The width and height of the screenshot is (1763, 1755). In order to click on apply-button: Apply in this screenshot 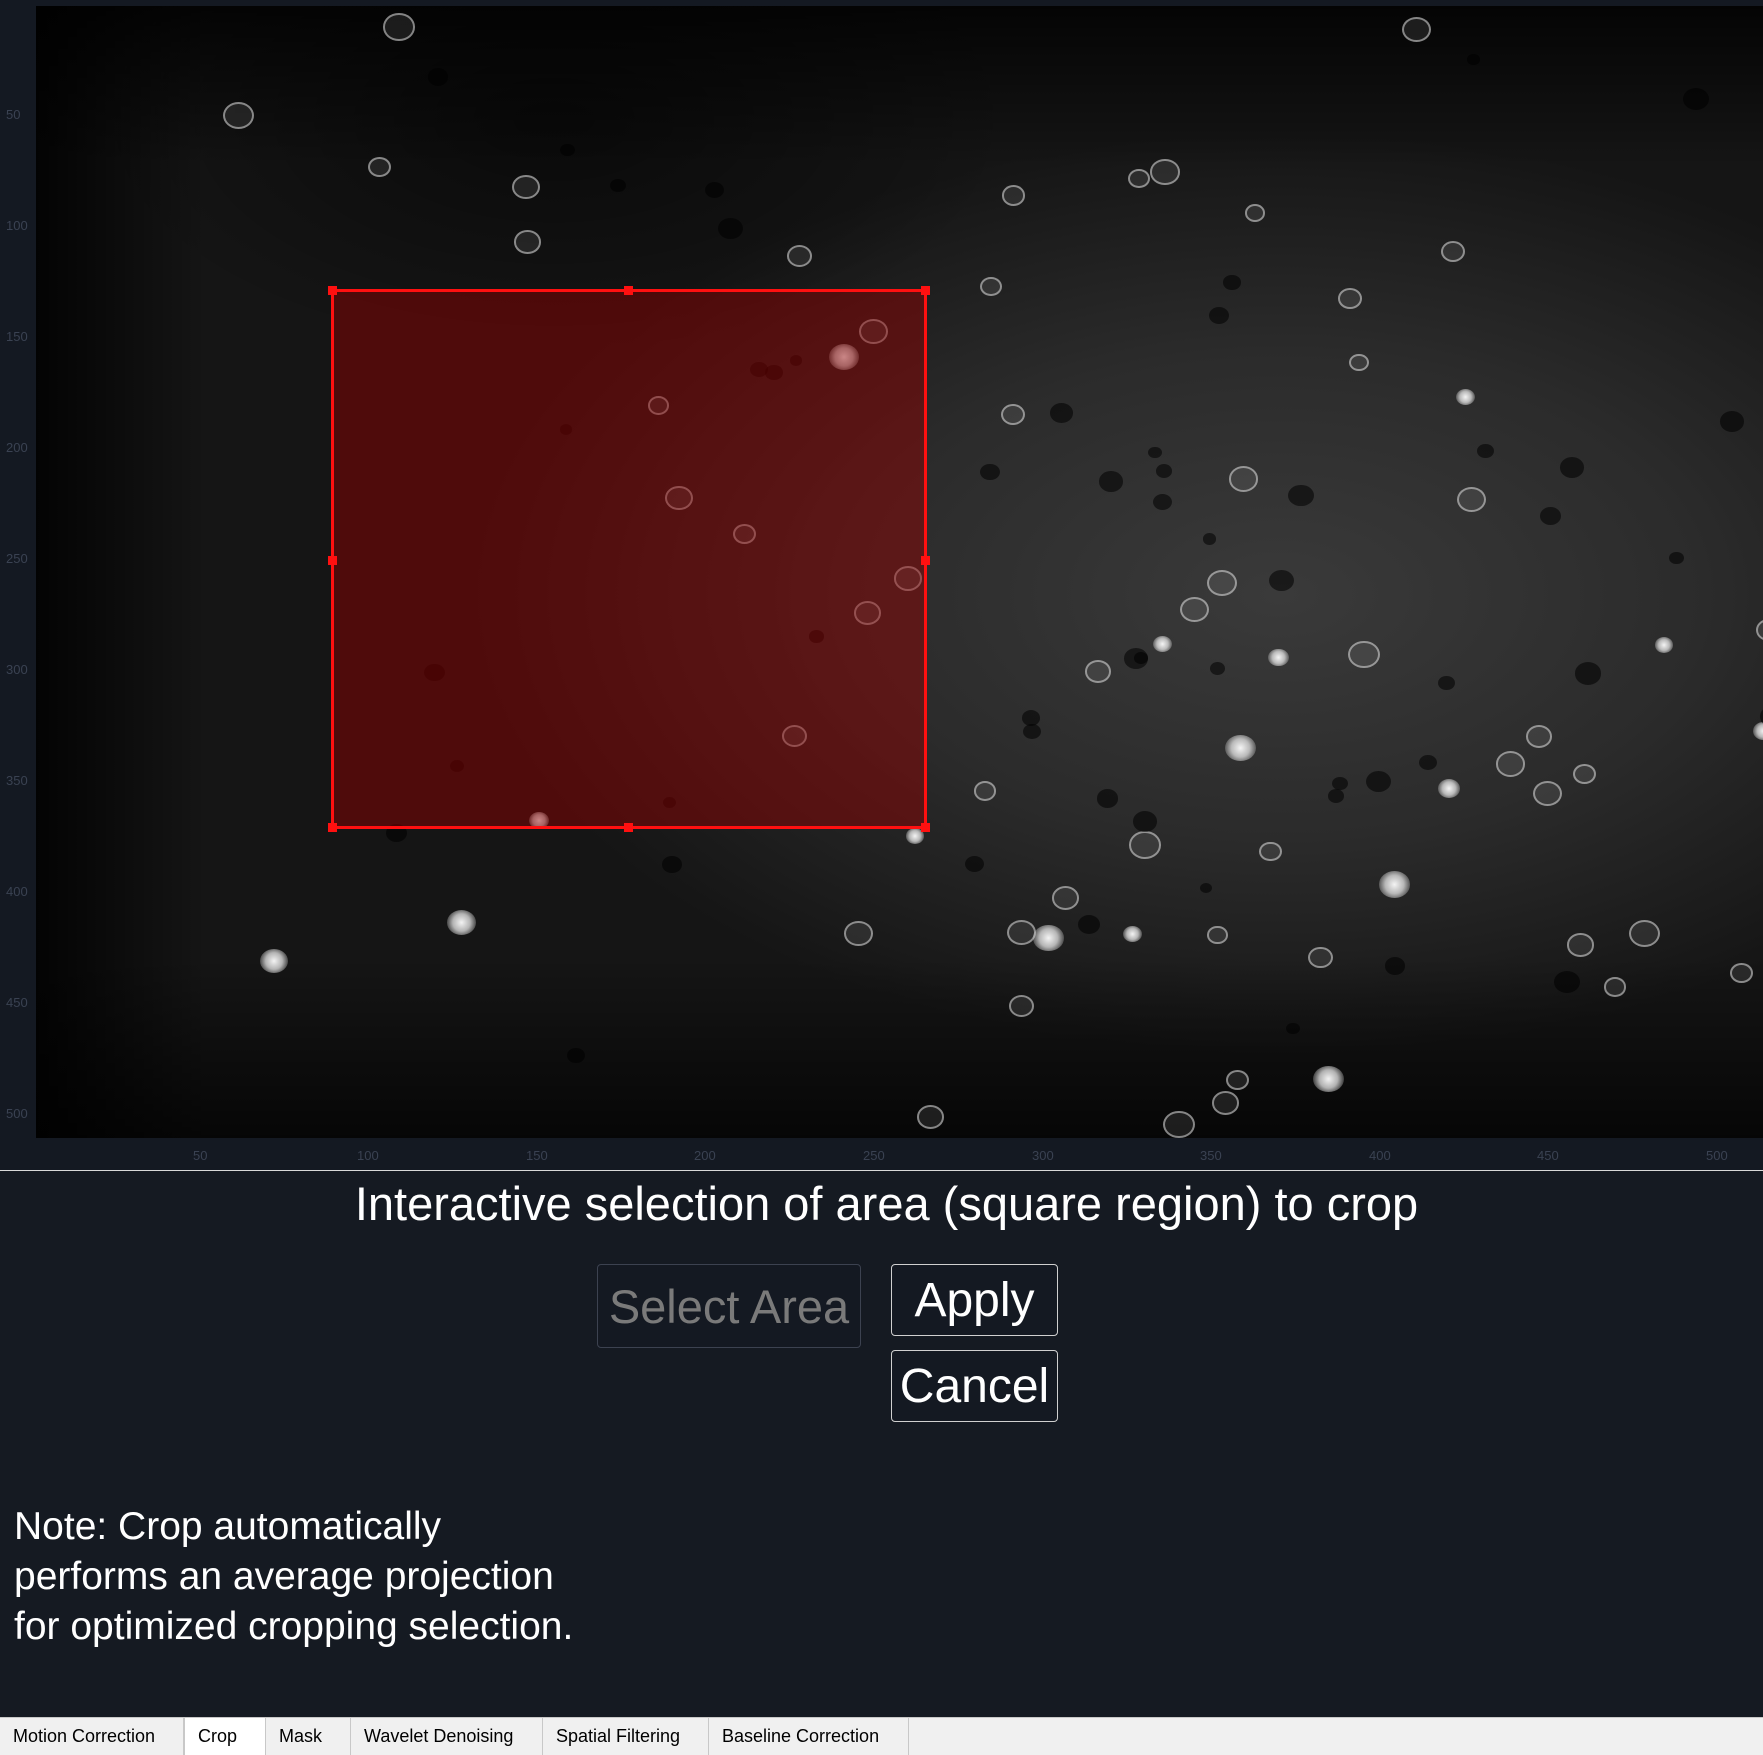, I will do `click(974, 1300)`.